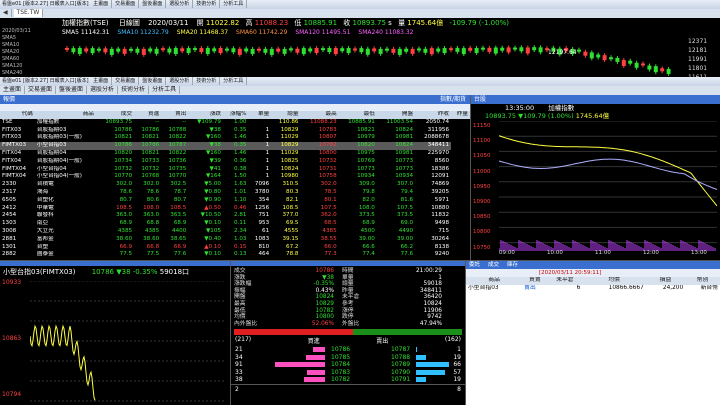 Image resolution: width=720 pixels, height=405 pixels. Describe the element at coordinates (123, 145) in the screenshot. I see `table-cell: 10786` at that location.